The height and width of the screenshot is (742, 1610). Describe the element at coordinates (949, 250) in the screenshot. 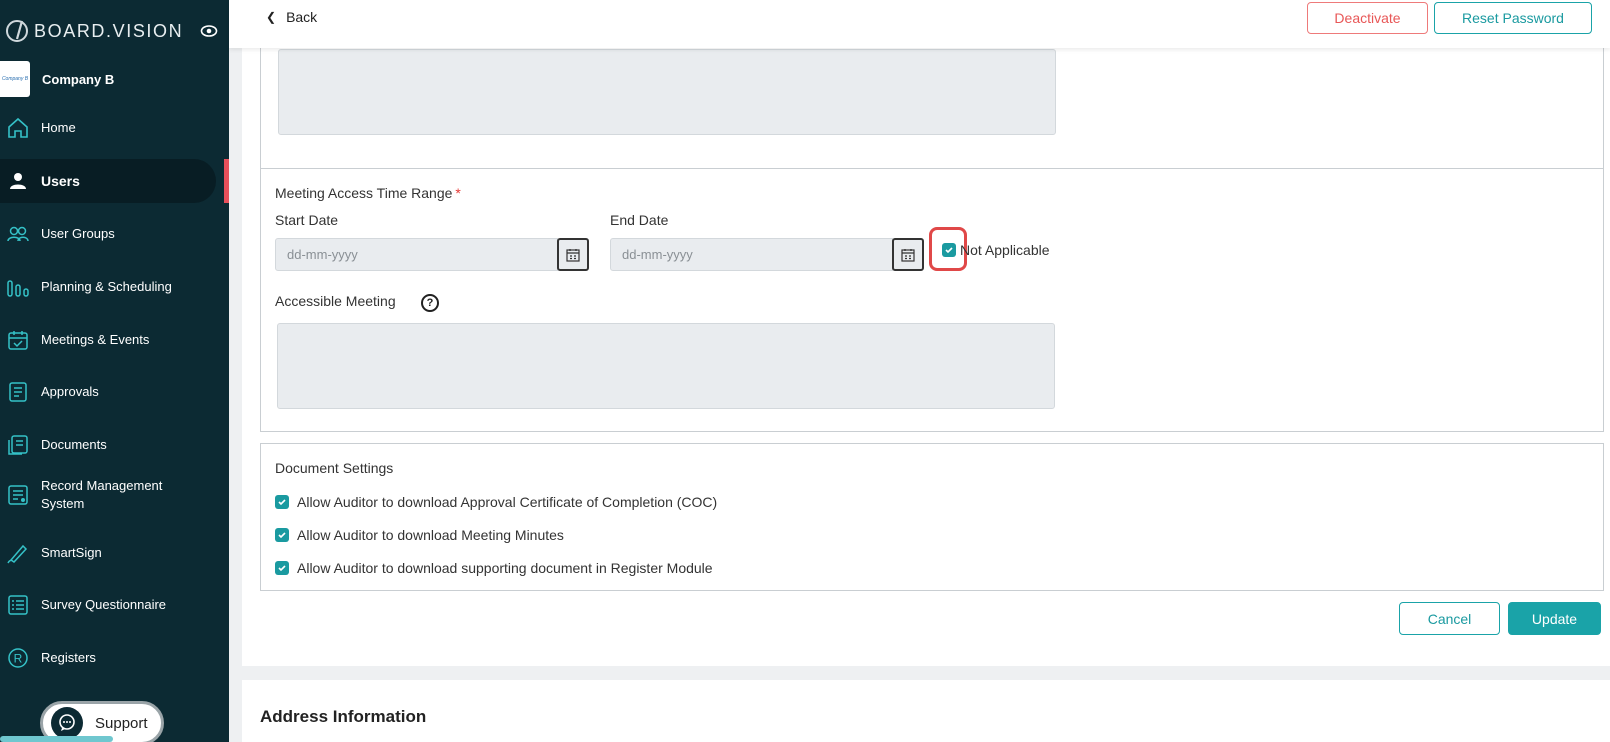

I see `not-applicable-checkbox` at that location.